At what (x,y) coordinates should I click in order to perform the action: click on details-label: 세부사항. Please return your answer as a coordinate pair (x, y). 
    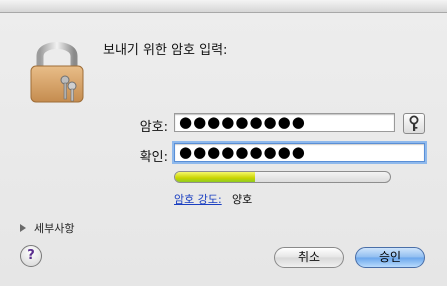
    Looking at the image, I should click on (54, 228).